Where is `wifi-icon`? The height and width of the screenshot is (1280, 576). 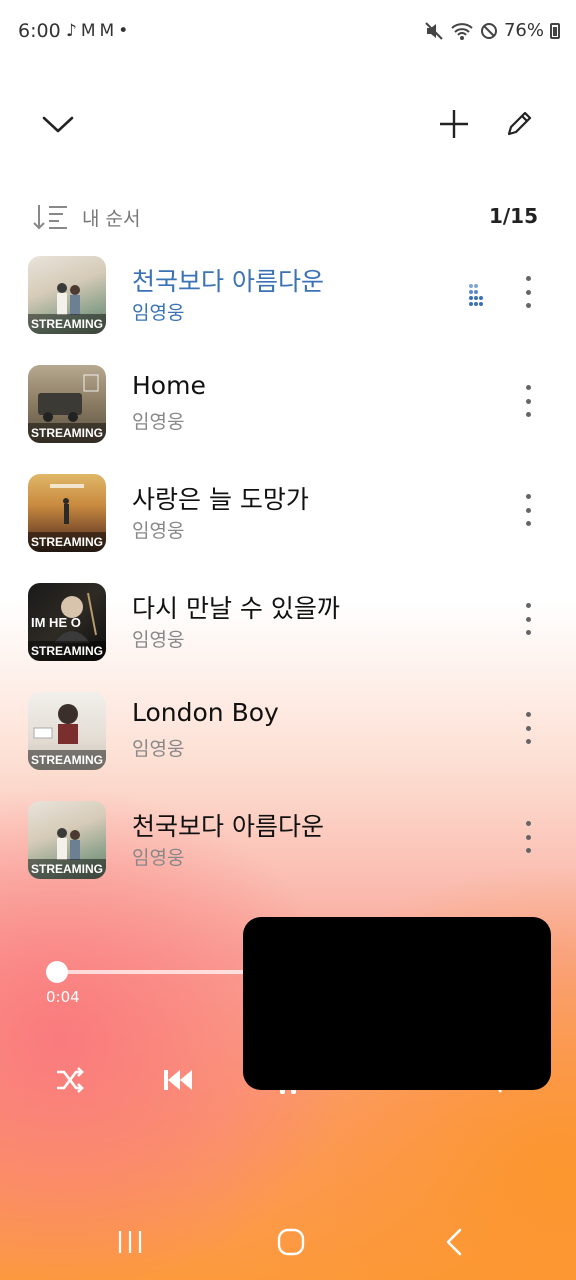
wifi-icon is located at coordinates (462, 31).